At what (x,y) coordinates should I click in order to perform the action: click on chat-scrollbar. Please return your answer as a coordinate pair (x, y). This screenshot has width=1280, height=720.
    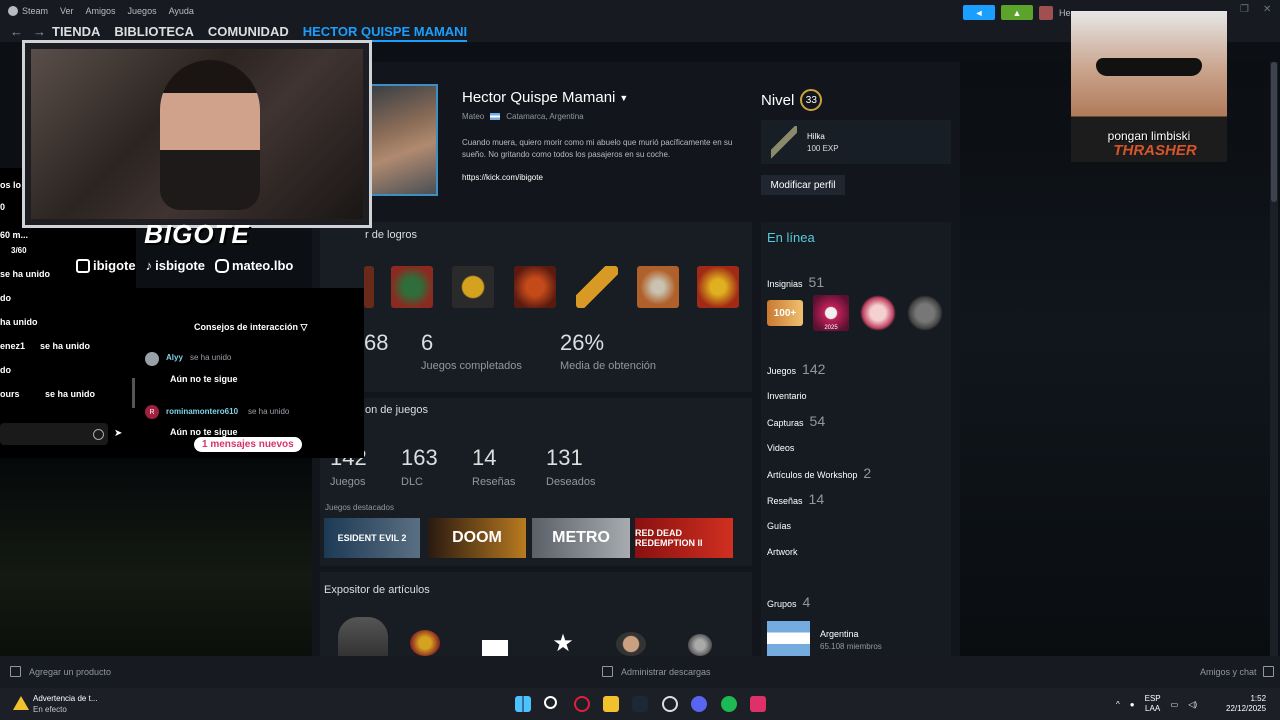
    Looking at the image, I should click on (133, 393).